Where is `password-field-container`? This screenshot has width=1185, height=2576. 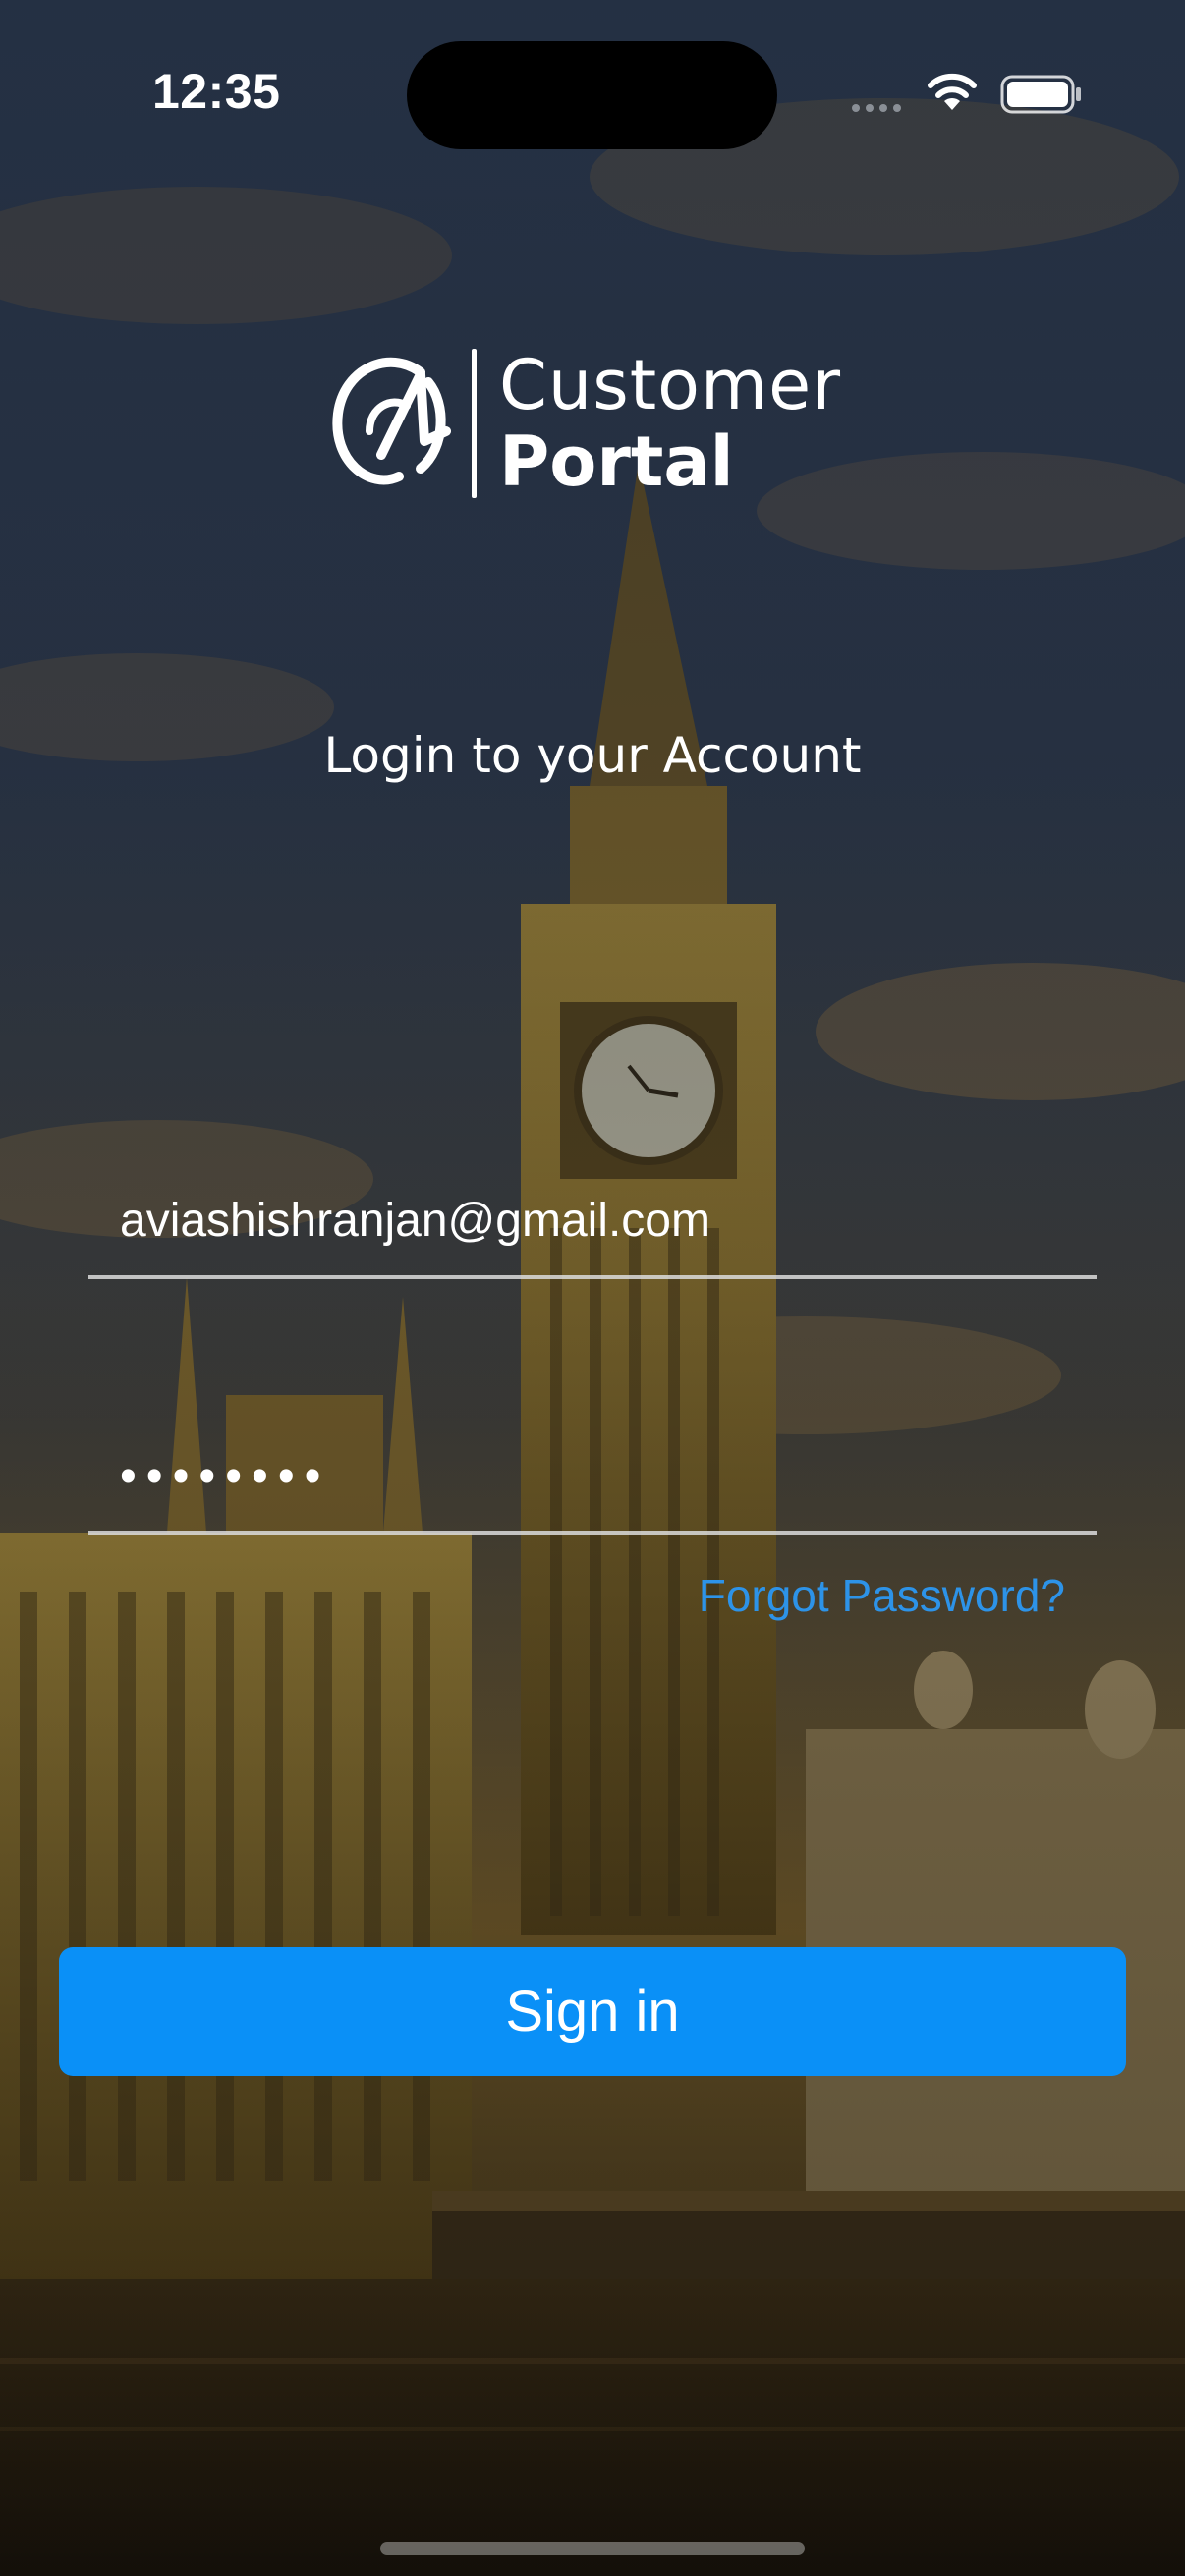
password-field-container is located at coordinates (592, 1481).